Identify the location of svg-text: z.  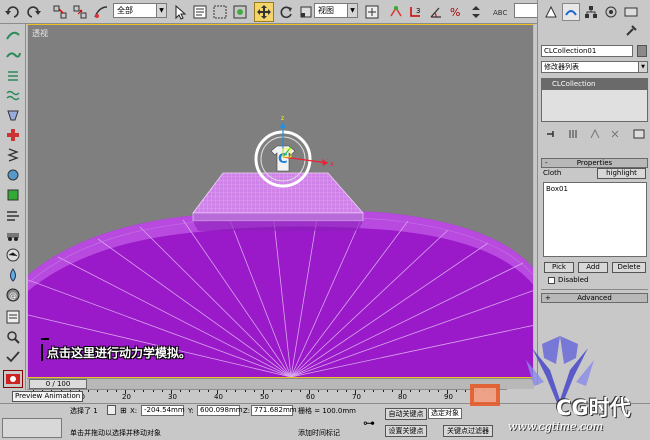
(282, 118).